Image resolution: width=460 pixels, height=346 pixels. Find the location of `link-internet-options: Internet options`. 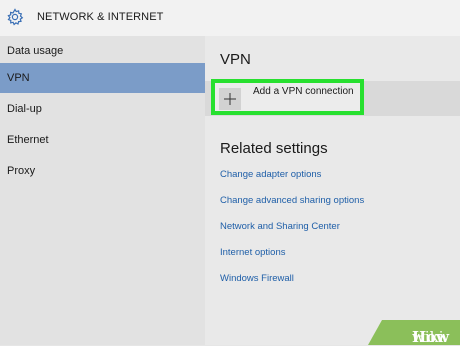

link-internet-options: Internet options is located at coordinates (253, 252).